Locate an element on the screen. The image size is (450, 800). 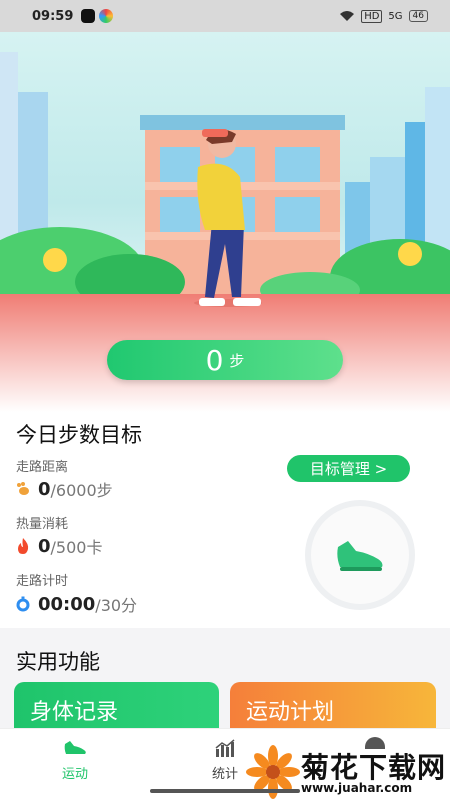
body-record-card: 身体记录 is located at coordinates (116, 707).